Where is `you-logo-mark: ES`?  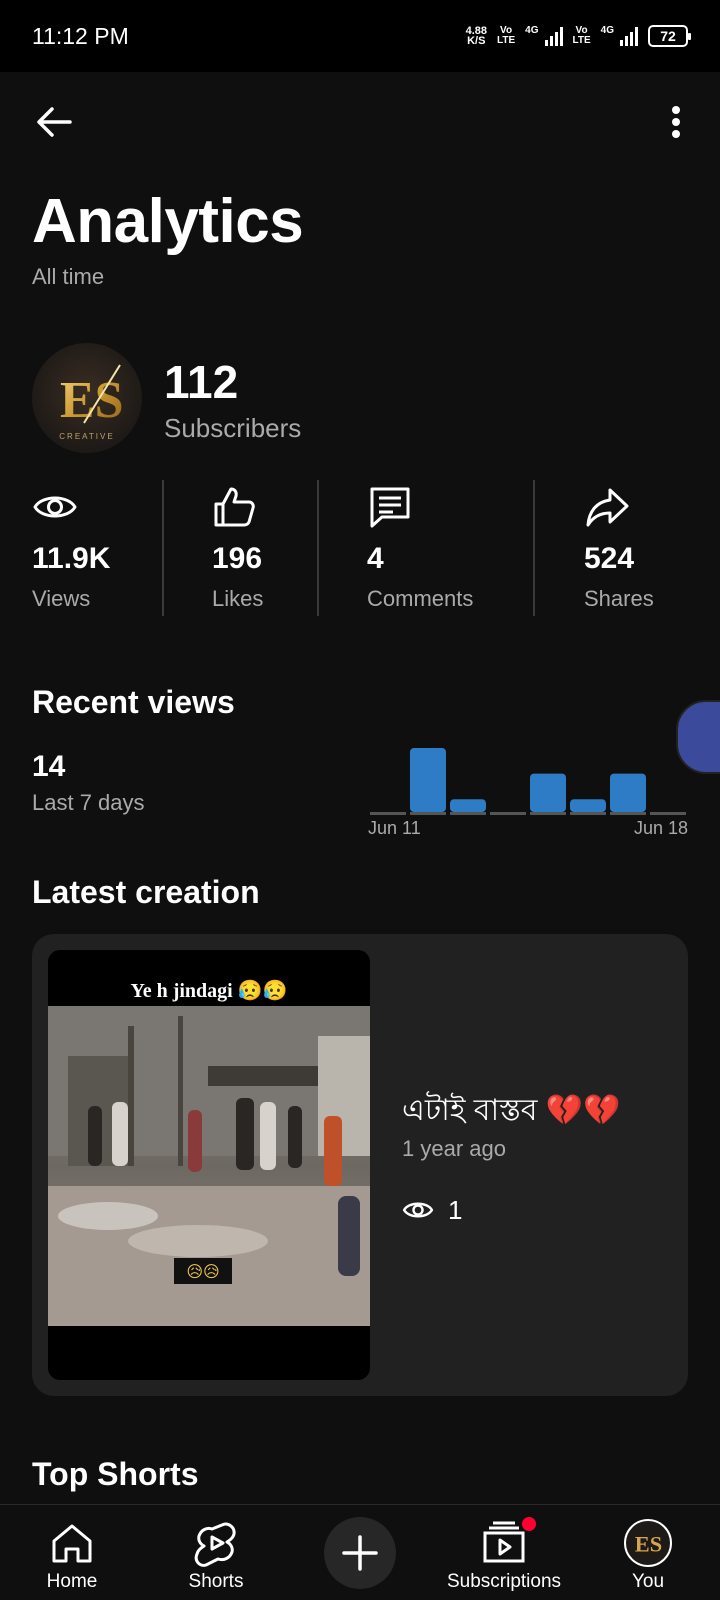 you-logo-mark: ES is located at coordinates (648, 1543).